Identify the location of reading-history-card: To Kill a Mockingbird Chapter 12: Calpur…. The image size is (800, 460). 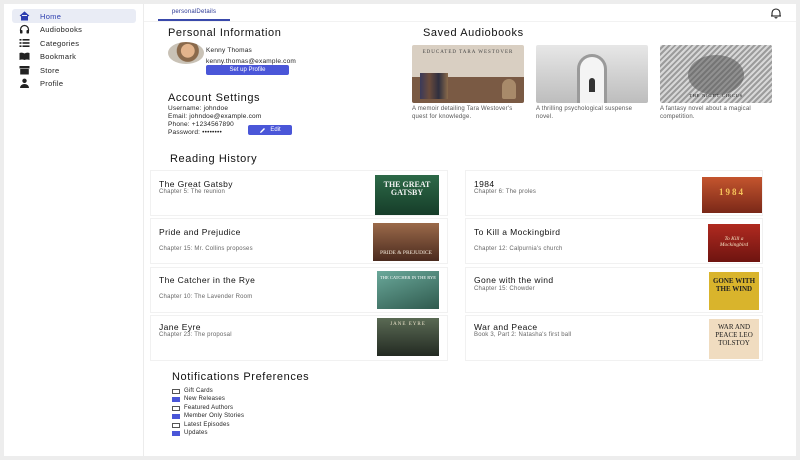
(614, 241).